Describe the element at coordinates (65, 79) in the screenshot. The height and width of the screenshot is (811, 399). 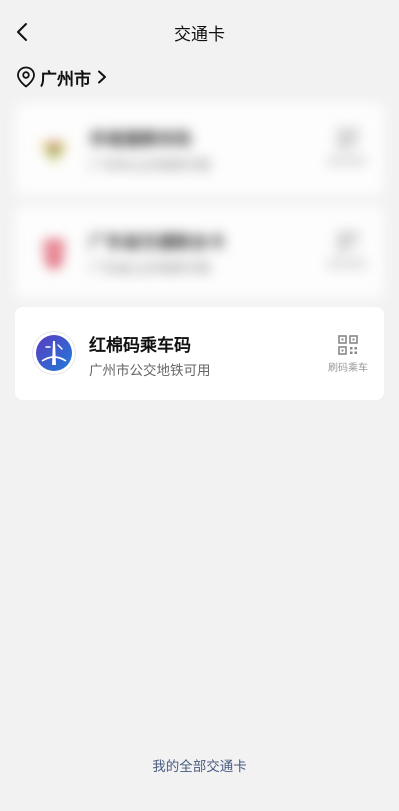
I see `city-name: 广州市` at that location.